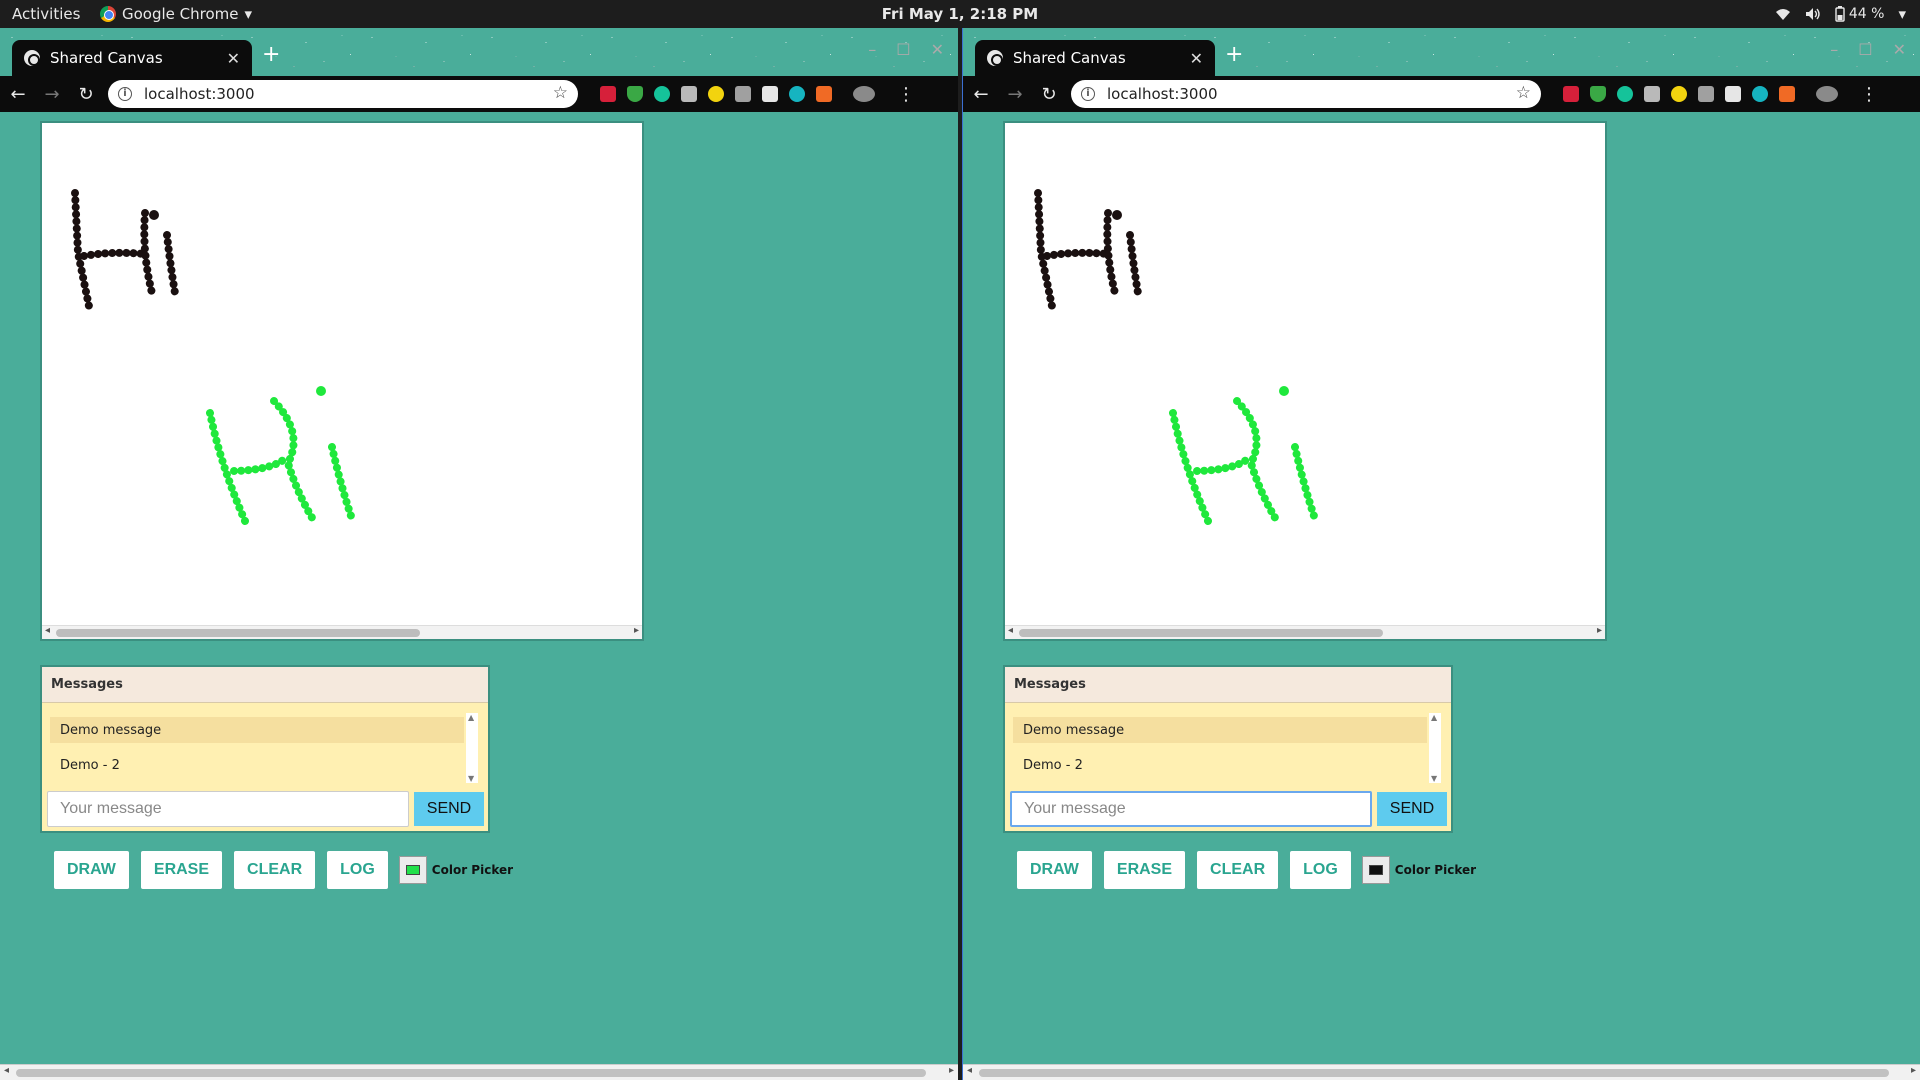 The image size is (1920, 1080). I want to click on black-h-left-stroke, so click(1045, 252).